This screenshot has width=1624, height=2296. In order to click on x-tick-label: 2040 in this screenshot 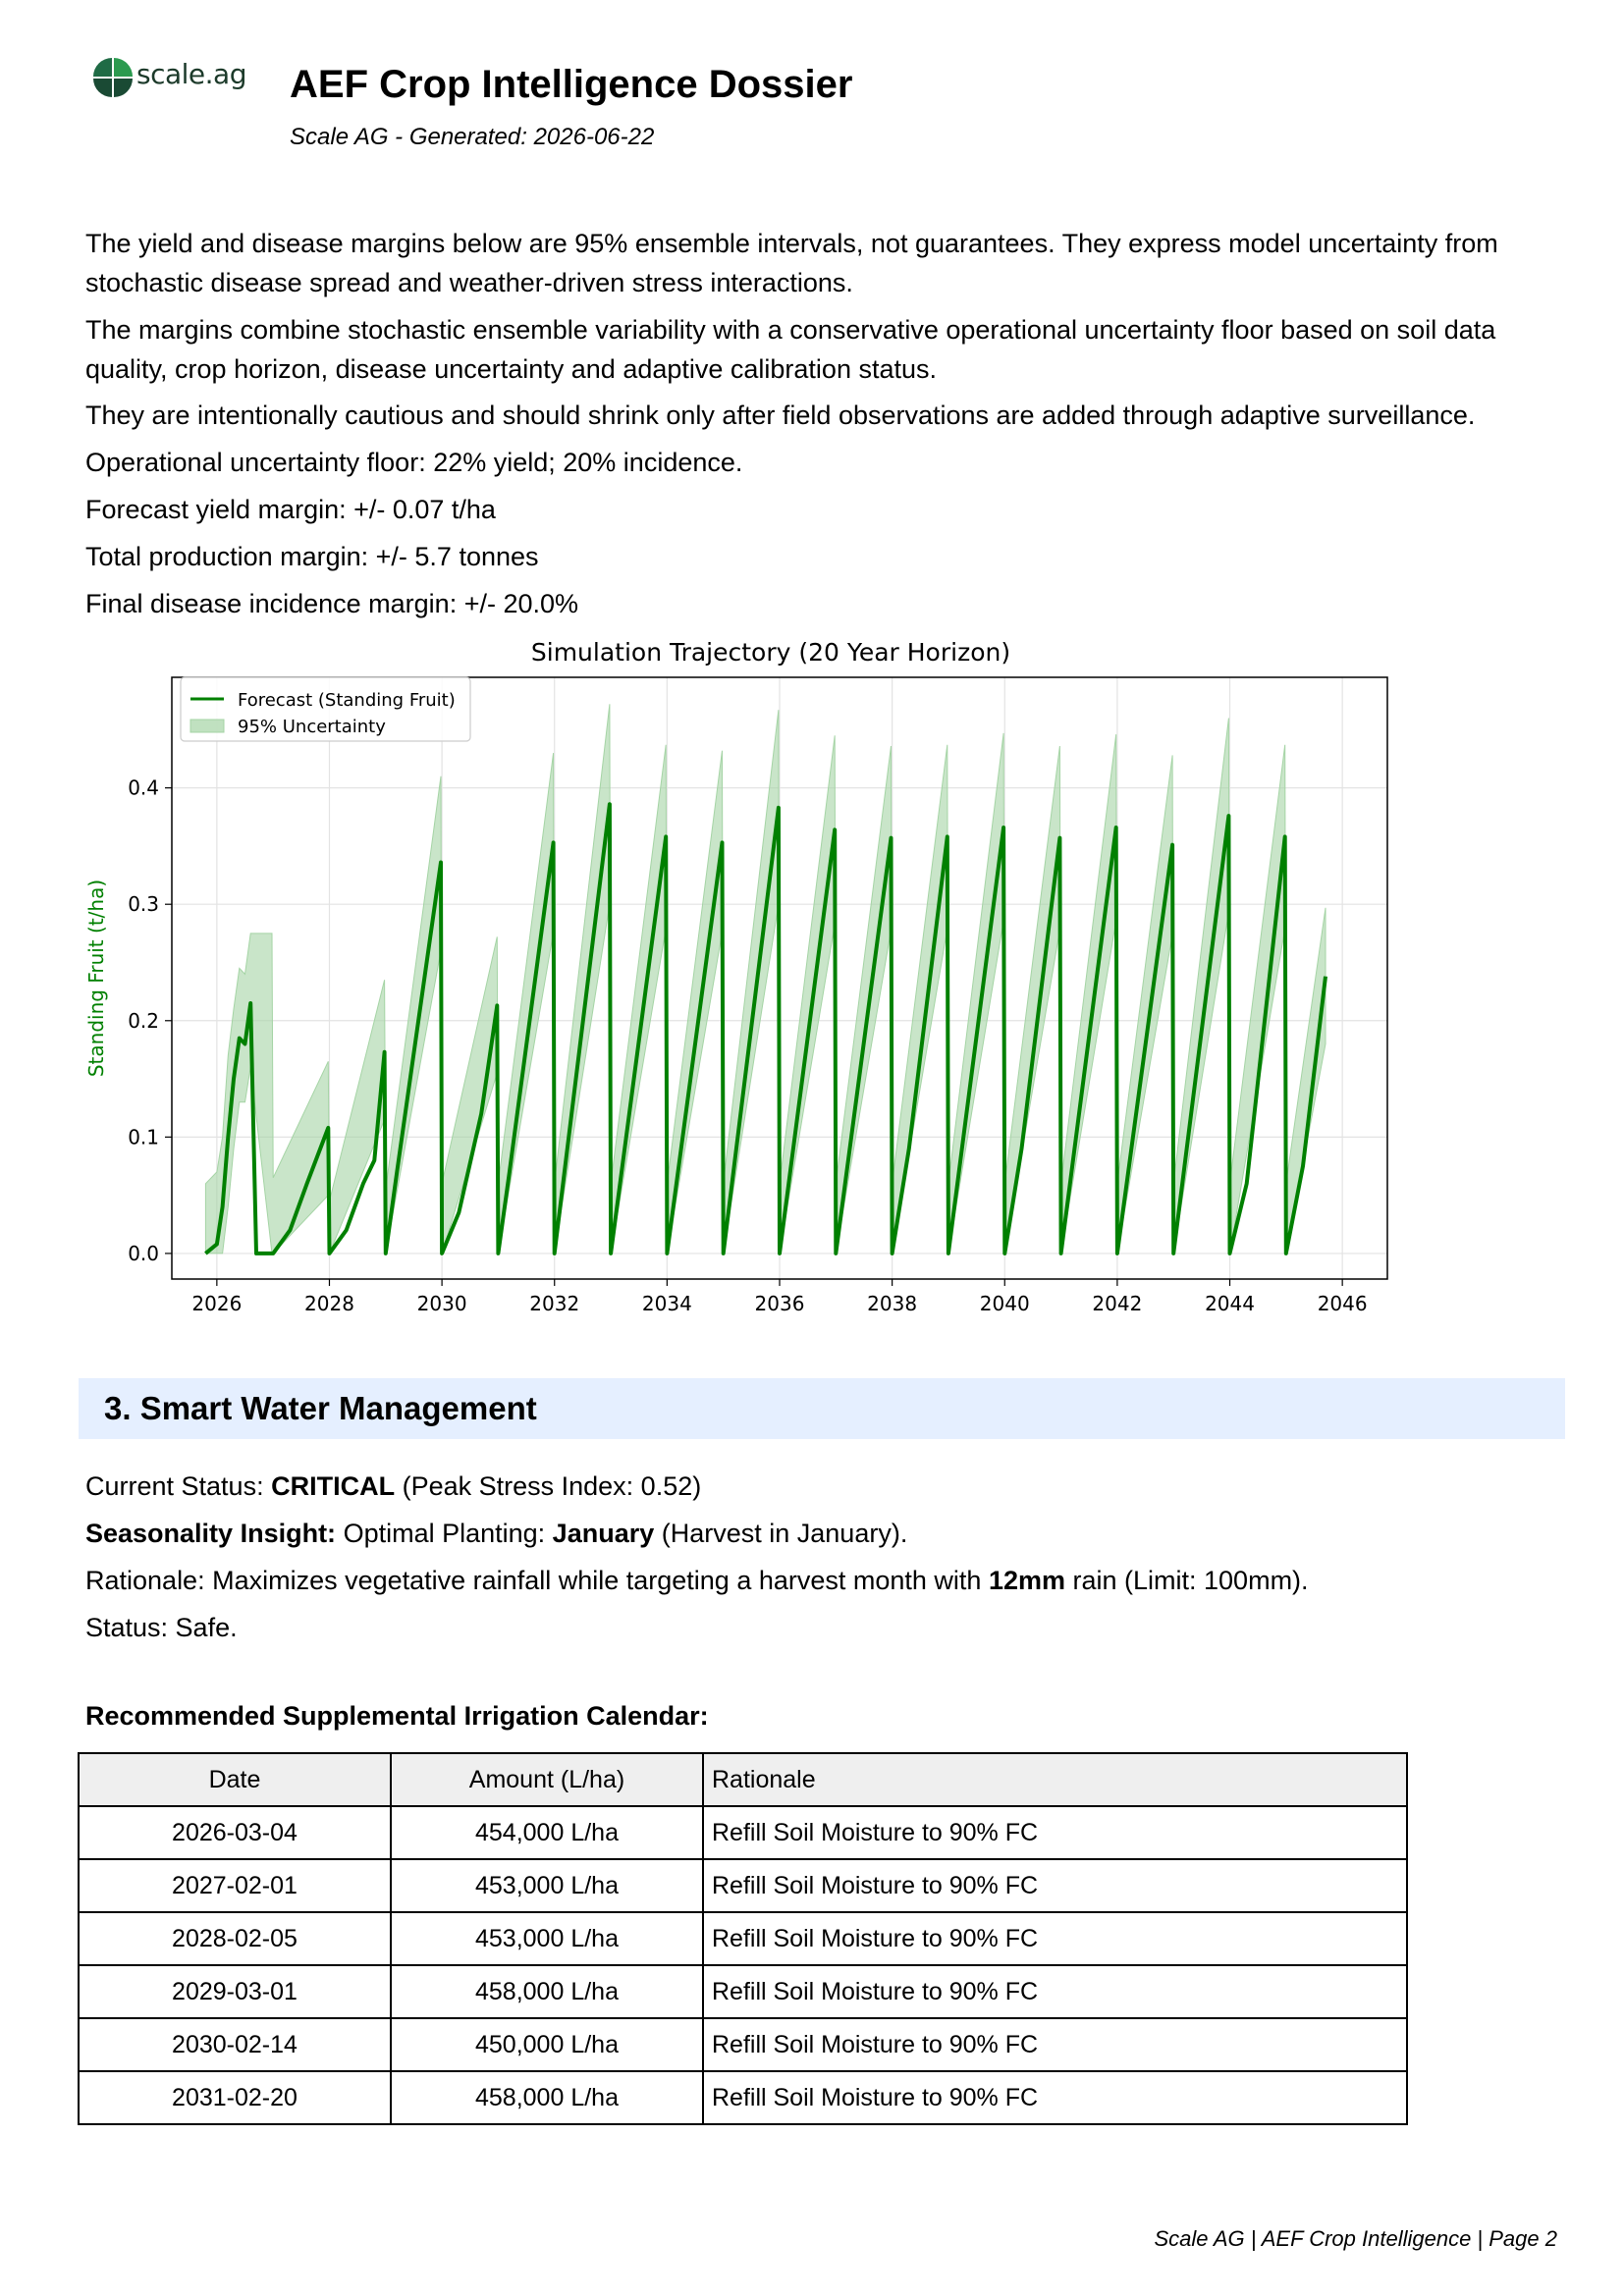, I will do `click(1005, 1304)`.